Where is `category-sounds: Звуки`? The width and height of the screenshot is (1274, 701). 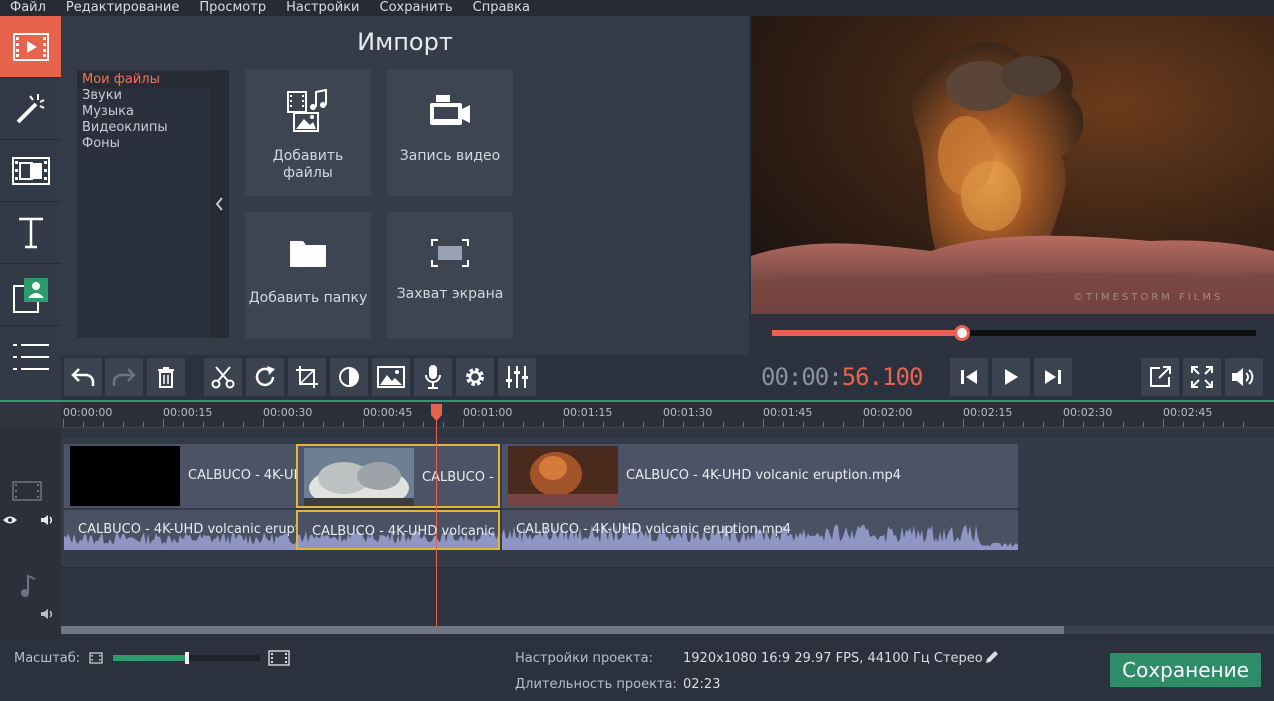
category-sounds: Звуки is located at coordinates (144, 96).